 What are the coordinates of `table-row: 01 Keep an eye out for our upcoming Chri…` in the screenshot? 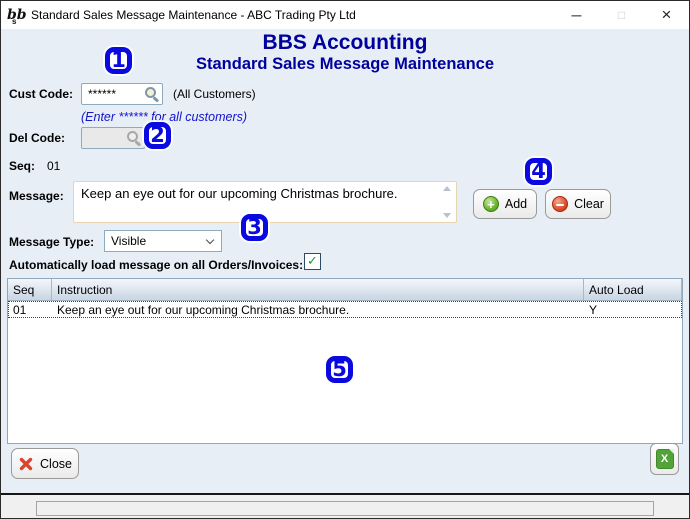 It's located at (345, 309).